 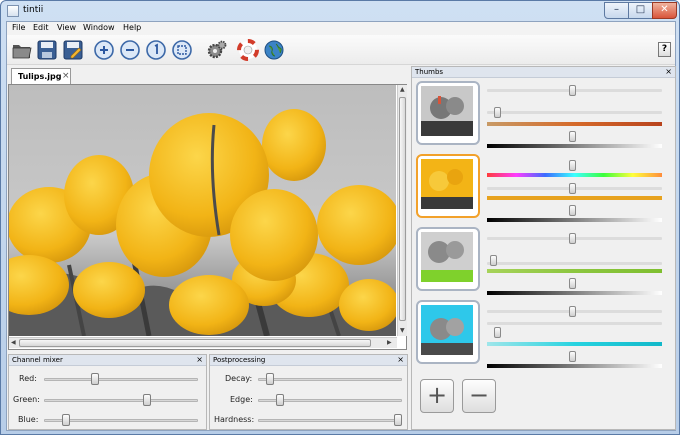 What do you see at coordinates (22, 50) in the screenshot?
I see `open-icon` at bounding box center [22, 50].